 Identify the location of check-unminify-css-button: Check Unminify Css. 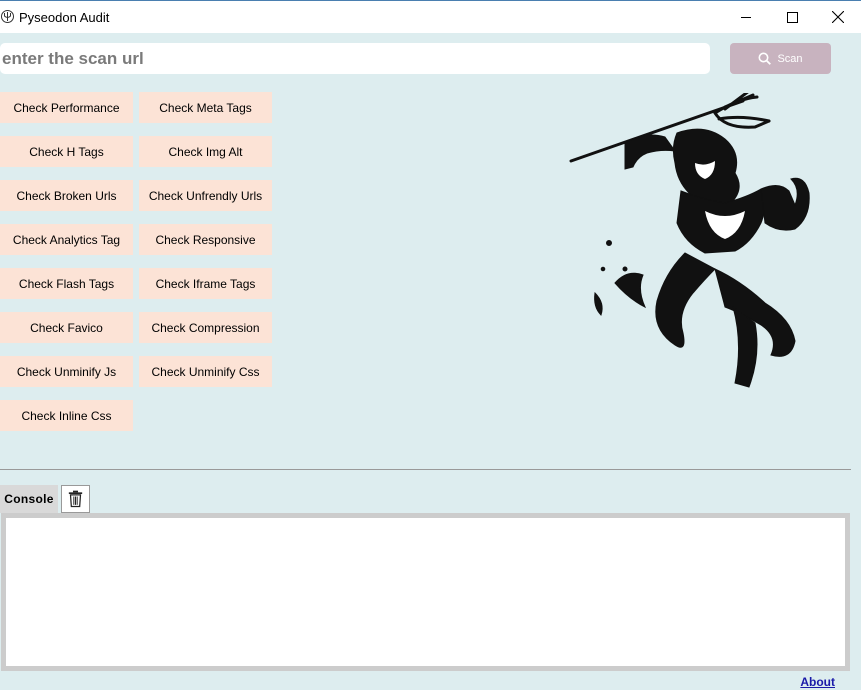
(205, 371).